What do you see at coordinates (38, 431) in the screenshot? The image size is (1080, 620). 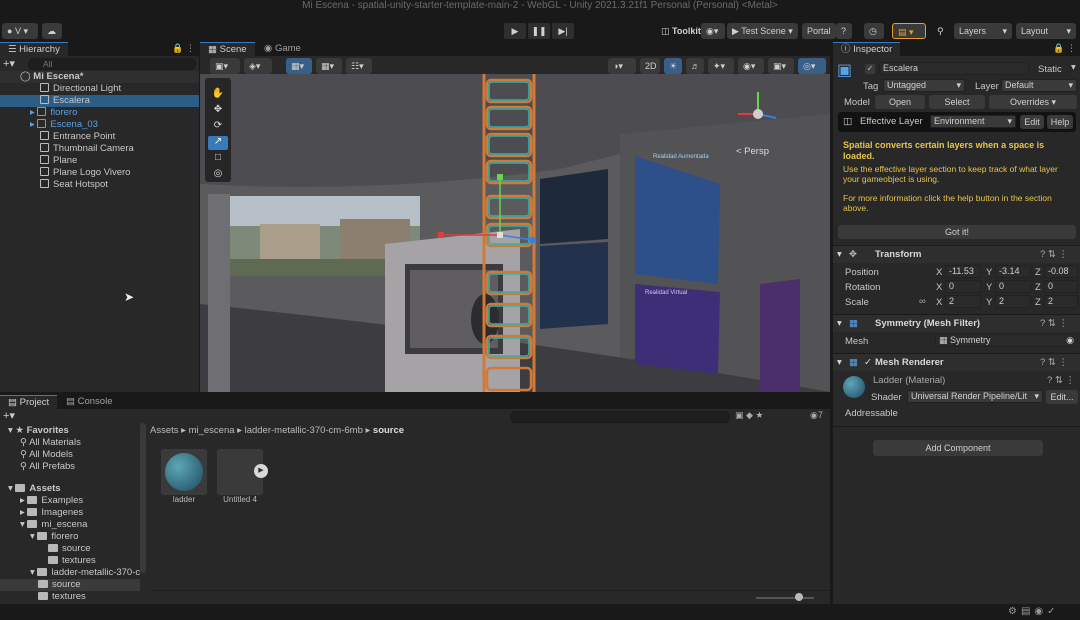 I see `favorites-section: ▾ ★ Favorites` at bounding box center [38, 431].